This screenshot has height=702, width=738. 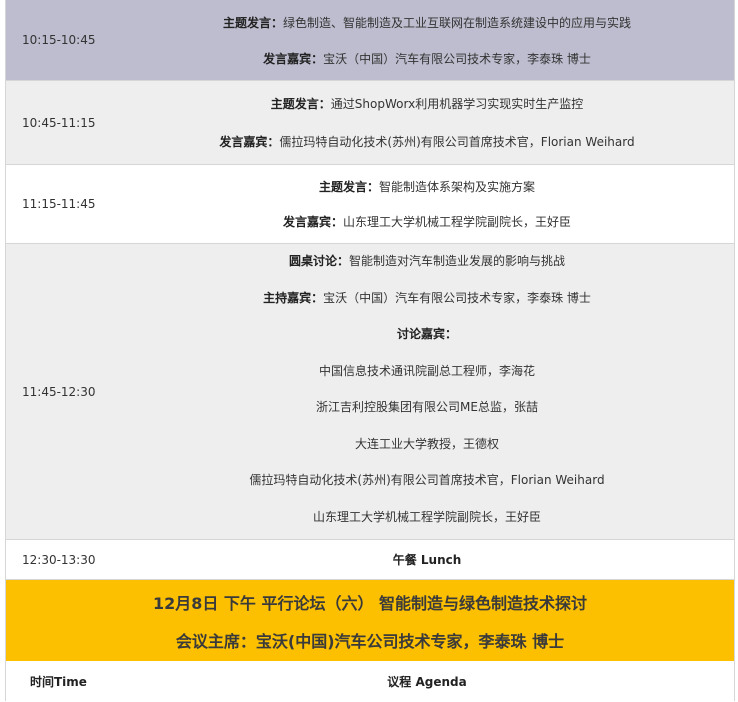 What do you see at coordinates (59, 559) in the screenshot?
I see `time-cell: 12:30-13:30` at bounding box center [59, 559].